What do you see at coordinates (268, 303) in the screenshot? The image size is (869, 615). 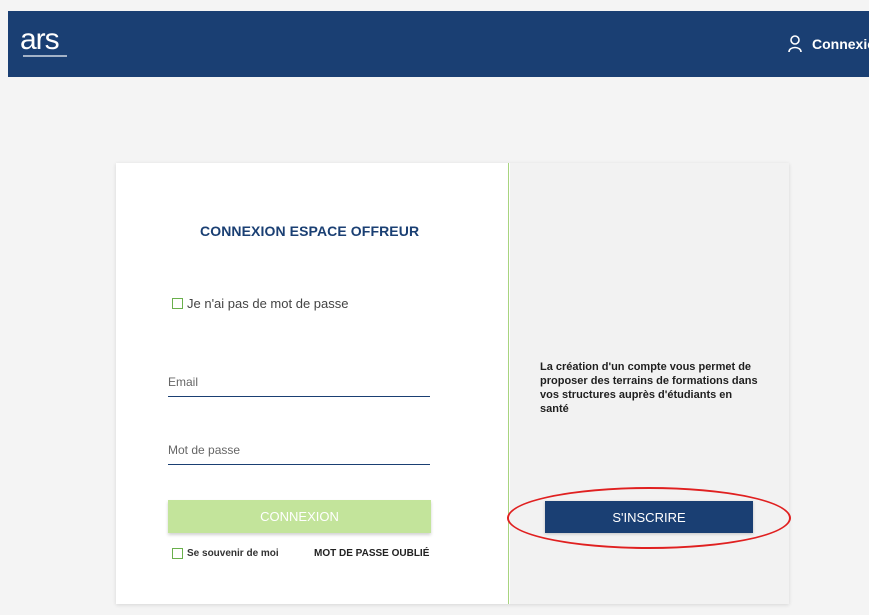 I see `no-password-label: Je n'ai pas de mot de passe` at bounding box center [268, 303].